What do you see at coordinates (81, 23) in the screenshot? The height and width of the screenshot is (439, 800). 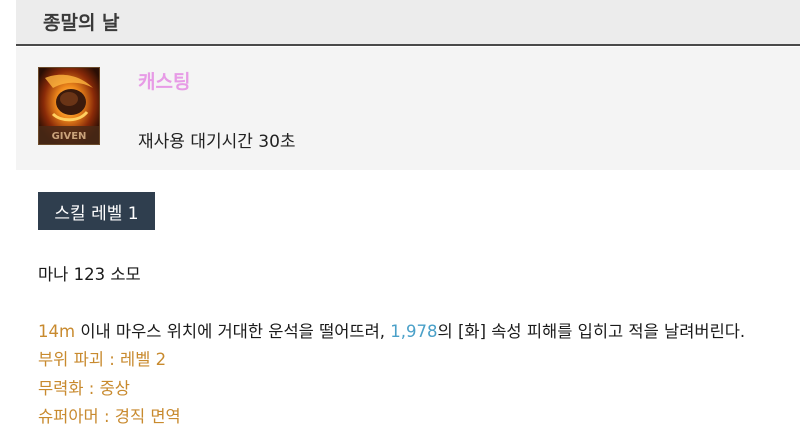 I see `skill-name: 종말의 날` at bounding box center [81, 23].